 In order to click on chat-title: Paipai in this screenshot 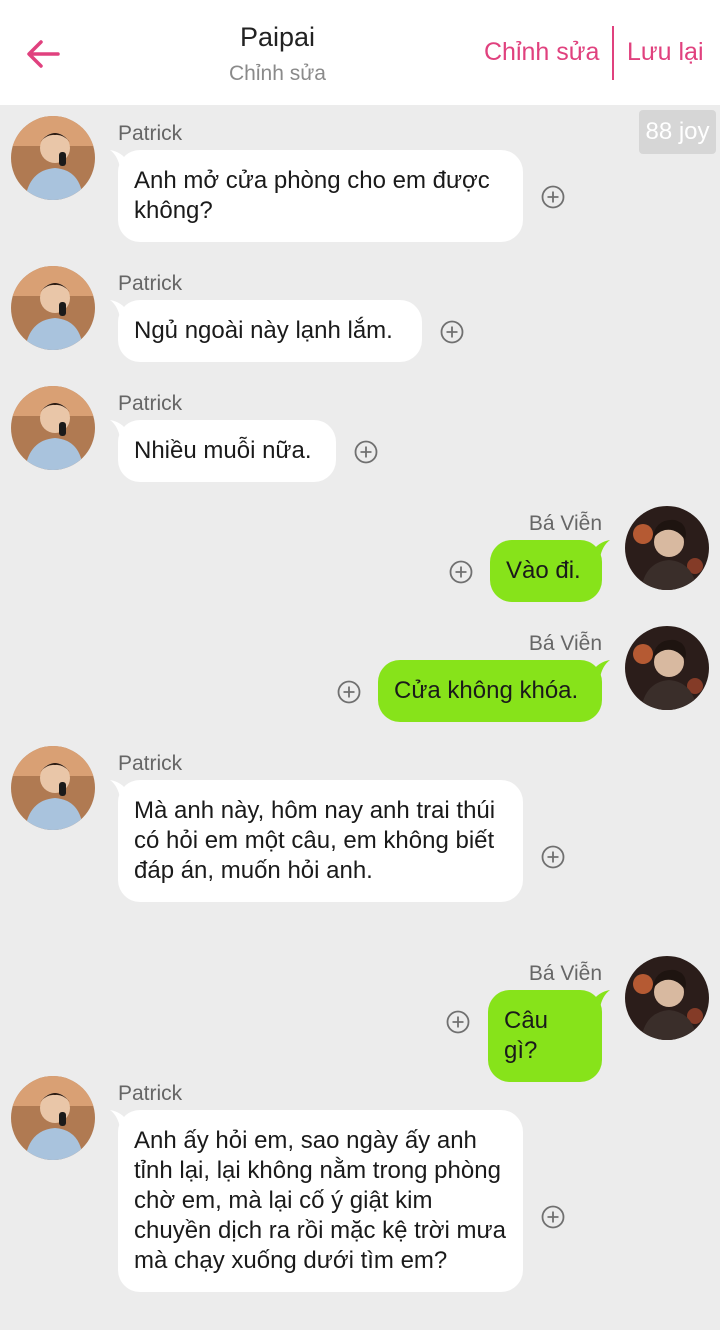, I will do `click(277, 37)`.